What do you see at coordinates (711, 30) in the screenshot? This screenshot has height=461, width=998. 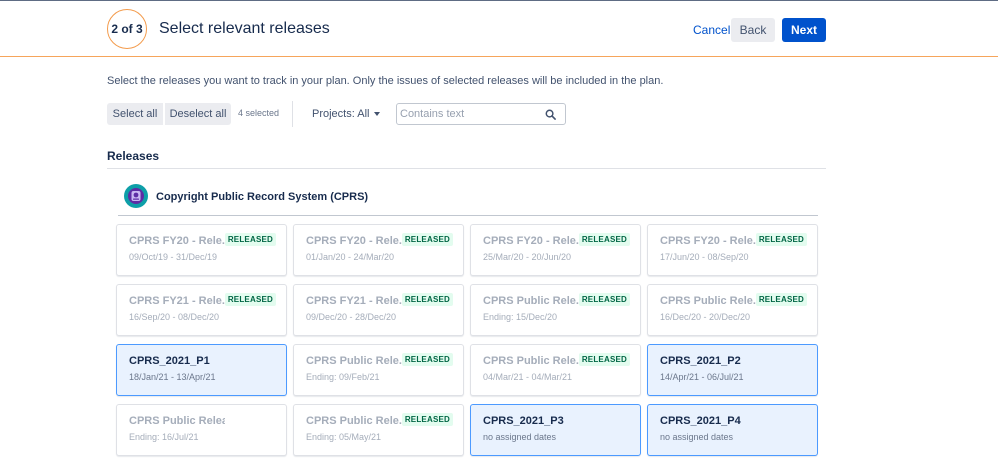 I see `cancel-button: Cancel` at bounding box center [711, 30].